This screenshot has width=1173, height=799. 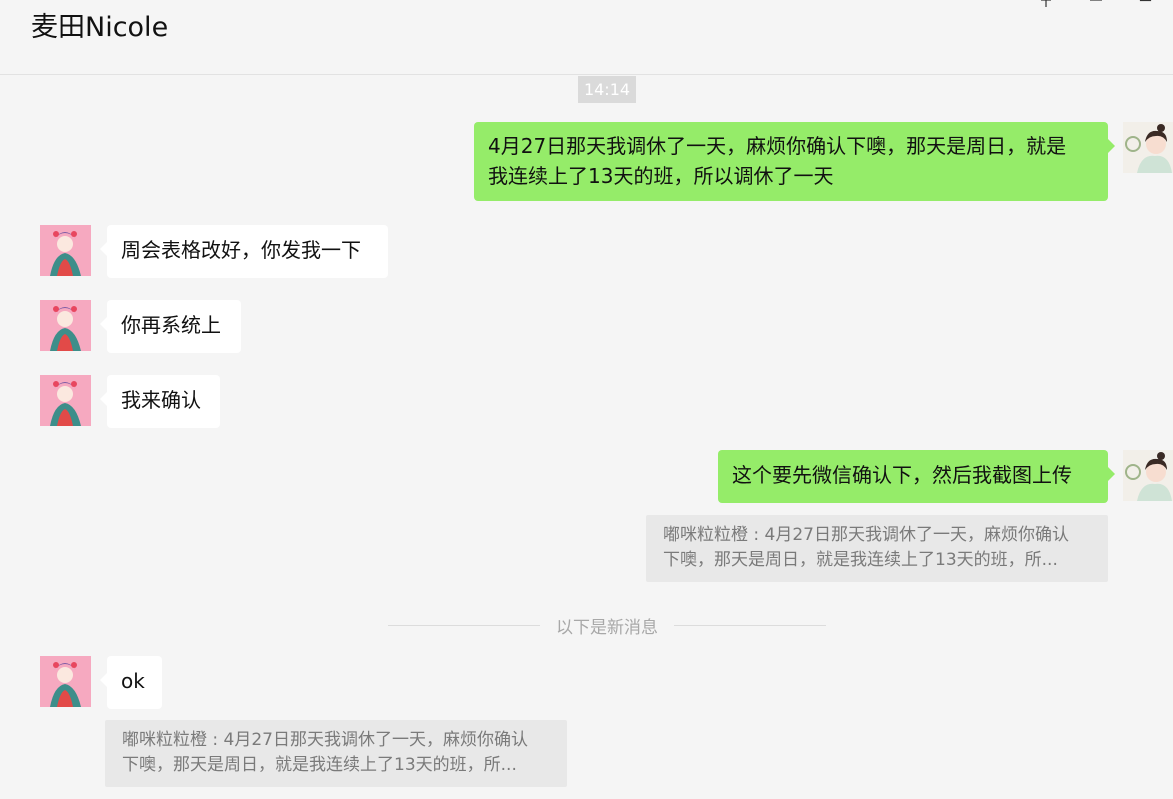 What do you see at coordinates (661, 176) in the screenshot?
I see `message-text-line: 我连续上了13天的班，所以调休了一天` at bounding box center [661, 176].